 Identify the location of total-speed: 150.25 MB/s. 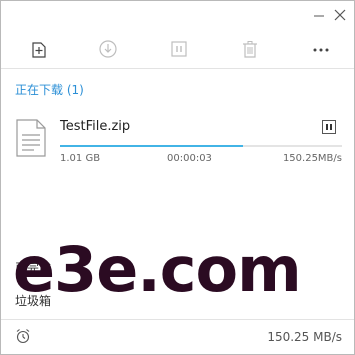
(304, 337).